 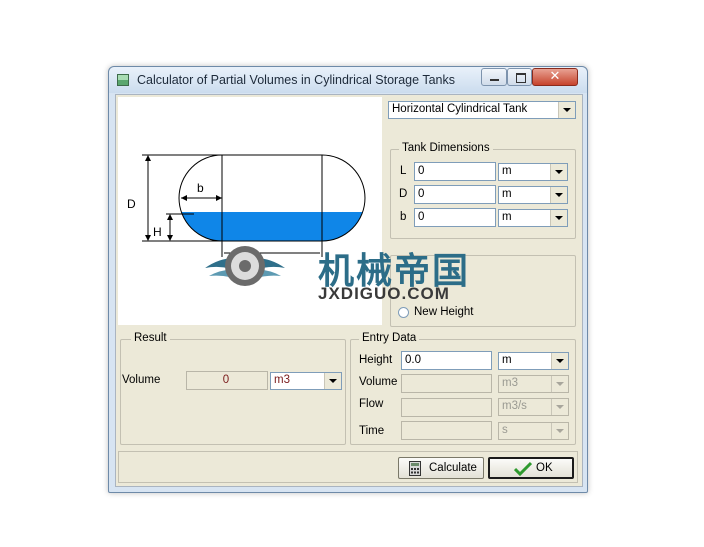 I want to click on b-unit-select: m, so click(x=533, y=218).